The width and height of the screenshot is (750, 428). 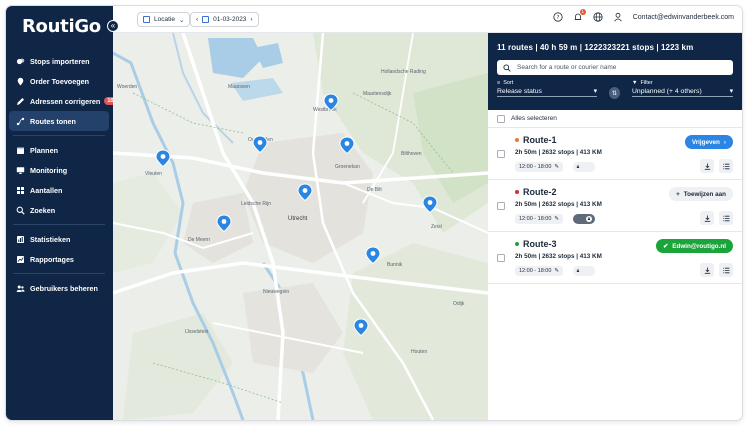 I want to click on stops-import-icon, so click(x=20, y=61).